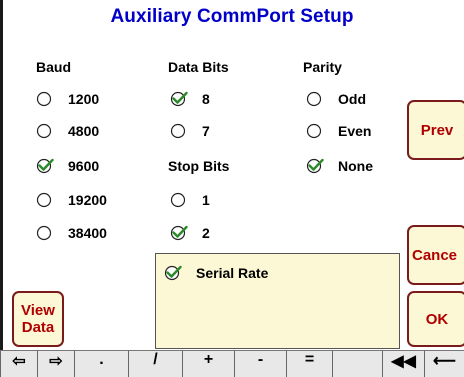 Image resolution: width=464 pixels, height=377 pixels. What do you see at coordinates (309, 359) in the screenshot?
I see `key-label: =` at bounding box center [309, 359].